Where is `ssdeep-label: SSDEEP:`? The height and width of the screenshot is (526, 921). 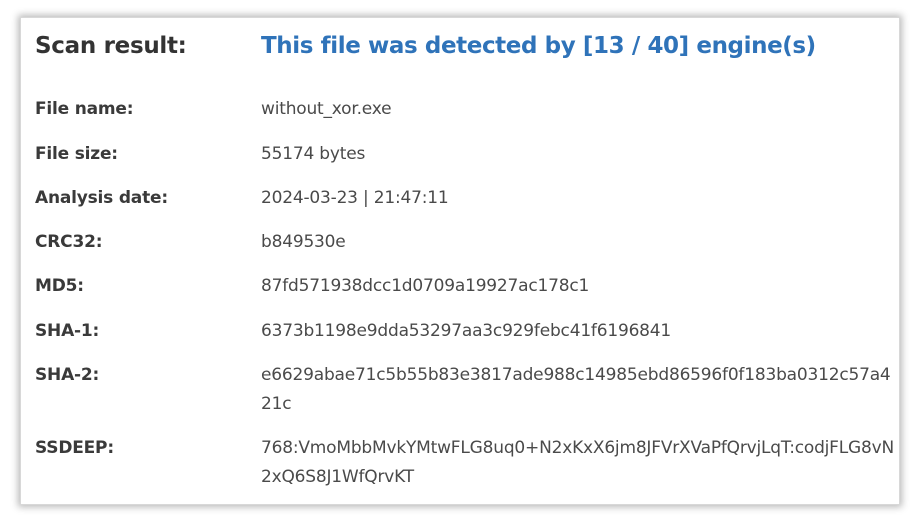
ssdeep-label: SSDEEP: is located at coordinates (74, 448).